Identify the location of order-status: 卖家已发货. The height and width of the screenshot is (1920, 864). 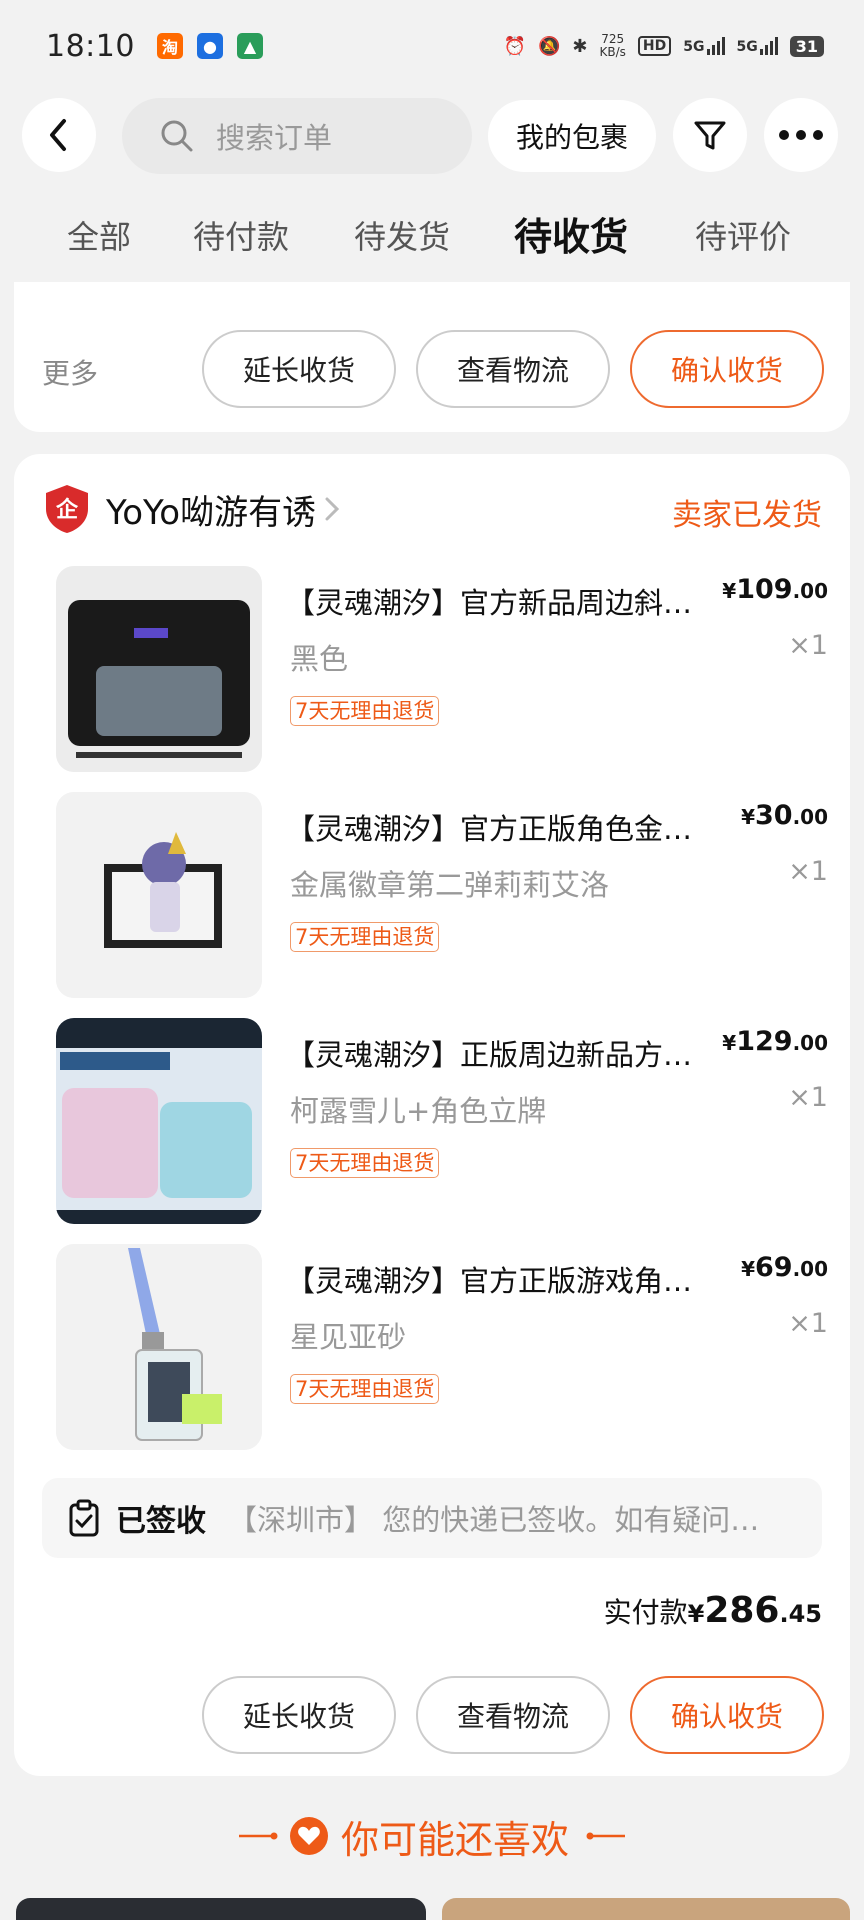
(747, 515).